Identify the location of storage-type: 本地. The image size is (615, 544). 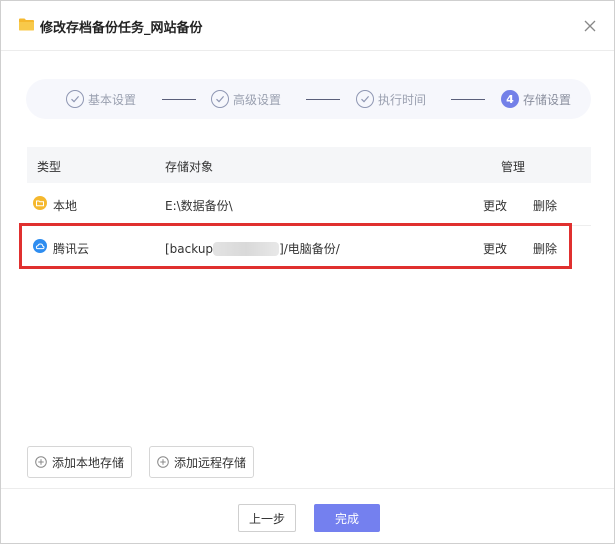
(65, 206).